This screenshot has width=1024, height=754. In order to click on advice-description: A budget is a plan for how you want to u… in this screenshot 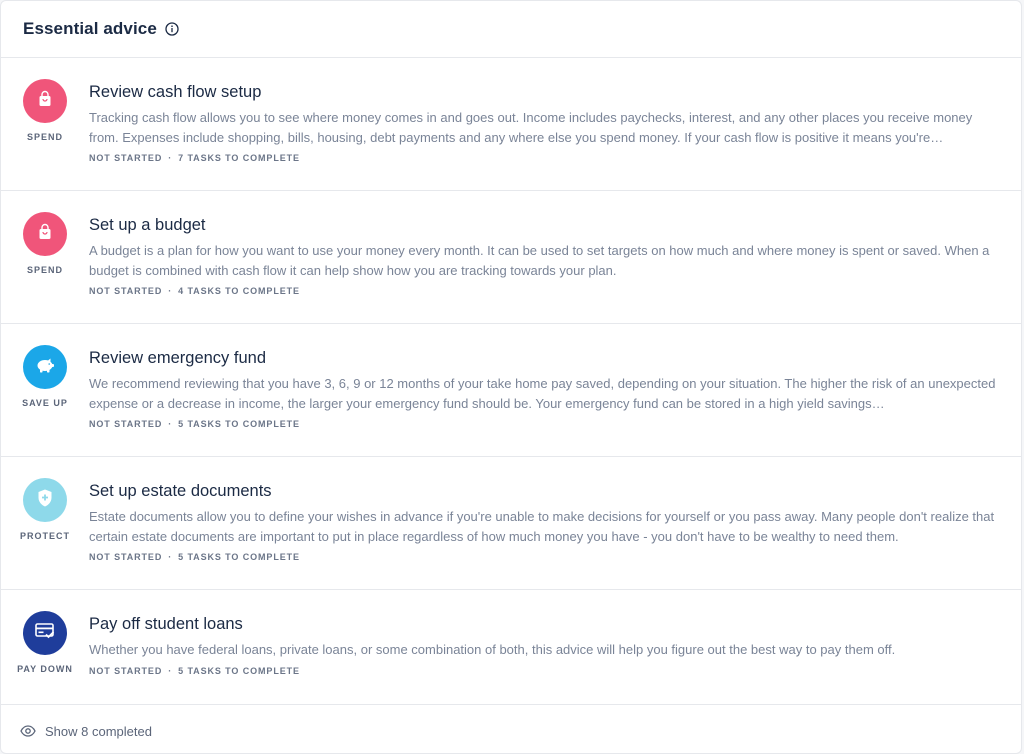, I will do `click(539, 260)`.